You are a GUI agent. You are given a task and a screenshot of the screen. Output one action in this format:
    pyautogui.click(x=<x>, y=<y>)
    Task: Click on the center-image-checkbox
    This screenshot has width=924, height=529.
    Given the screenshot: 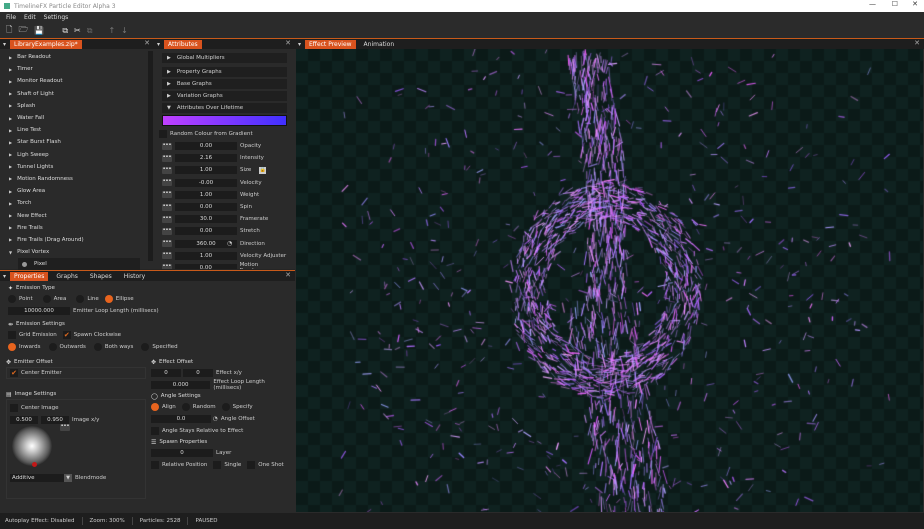 What is the action you would take?
    pyautogui.click(x=14, y=408)
    